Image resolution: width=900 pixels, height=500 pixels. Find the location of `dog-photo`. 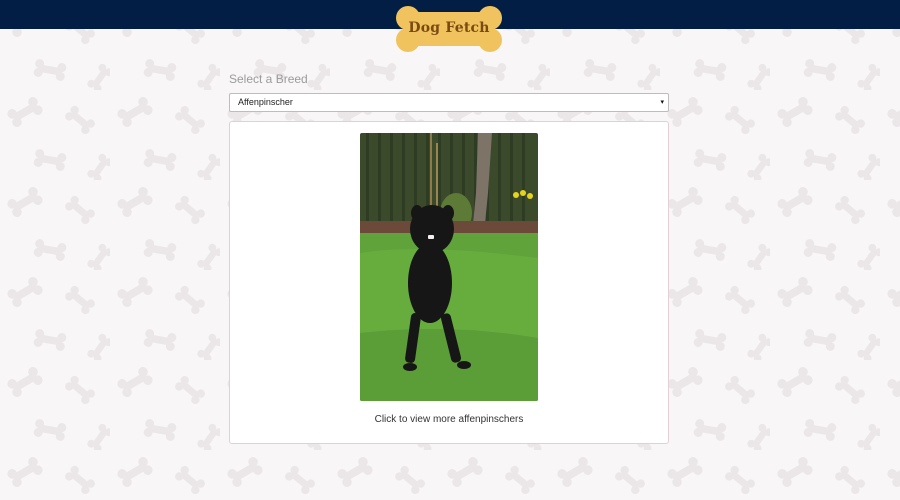

dog-photo is located at coordinates (449, 267).